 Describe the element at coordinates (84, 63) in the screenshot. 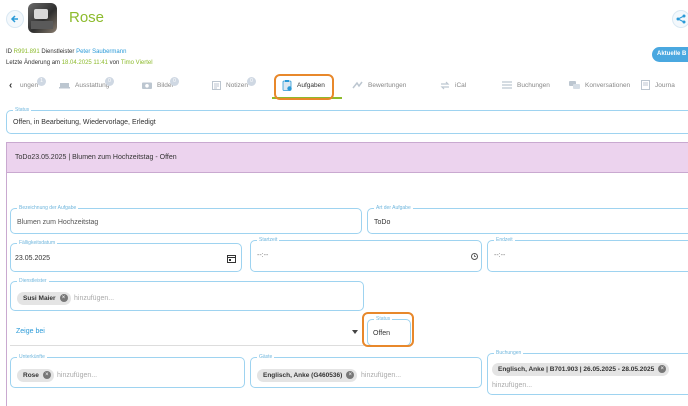

I see `changed-date: 18.04.2025 11:41` at that location.